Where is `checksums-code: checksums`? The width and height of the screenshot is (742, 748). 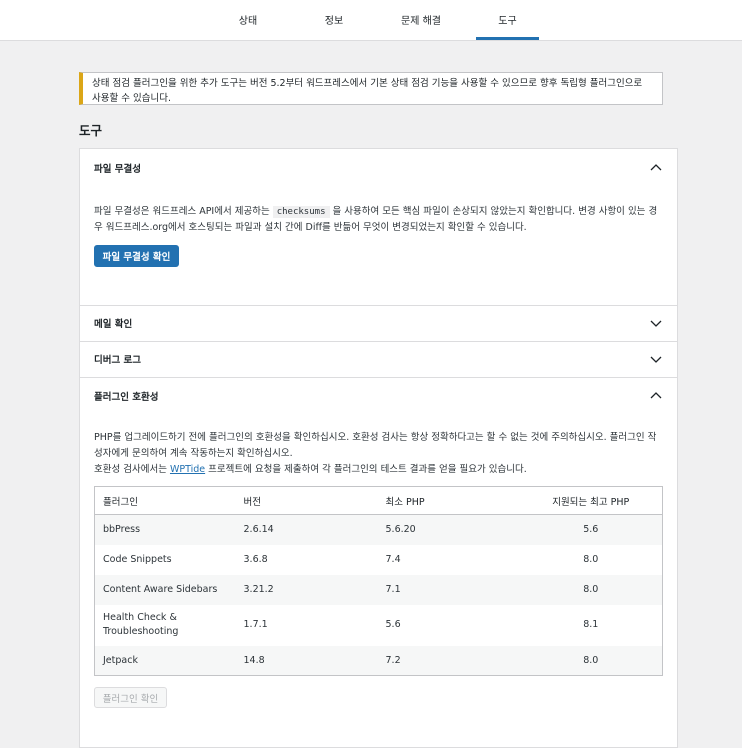 checksums-code: checksums is located at coordinates (301, 212).